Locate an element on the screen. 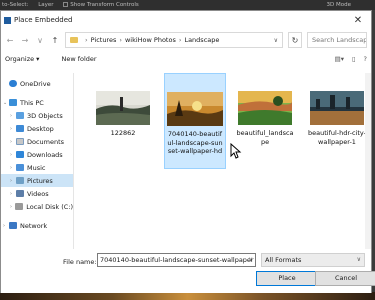 This screenshot has width=375, height=300. file-name: 122862 is located at coordinates (123, 133).